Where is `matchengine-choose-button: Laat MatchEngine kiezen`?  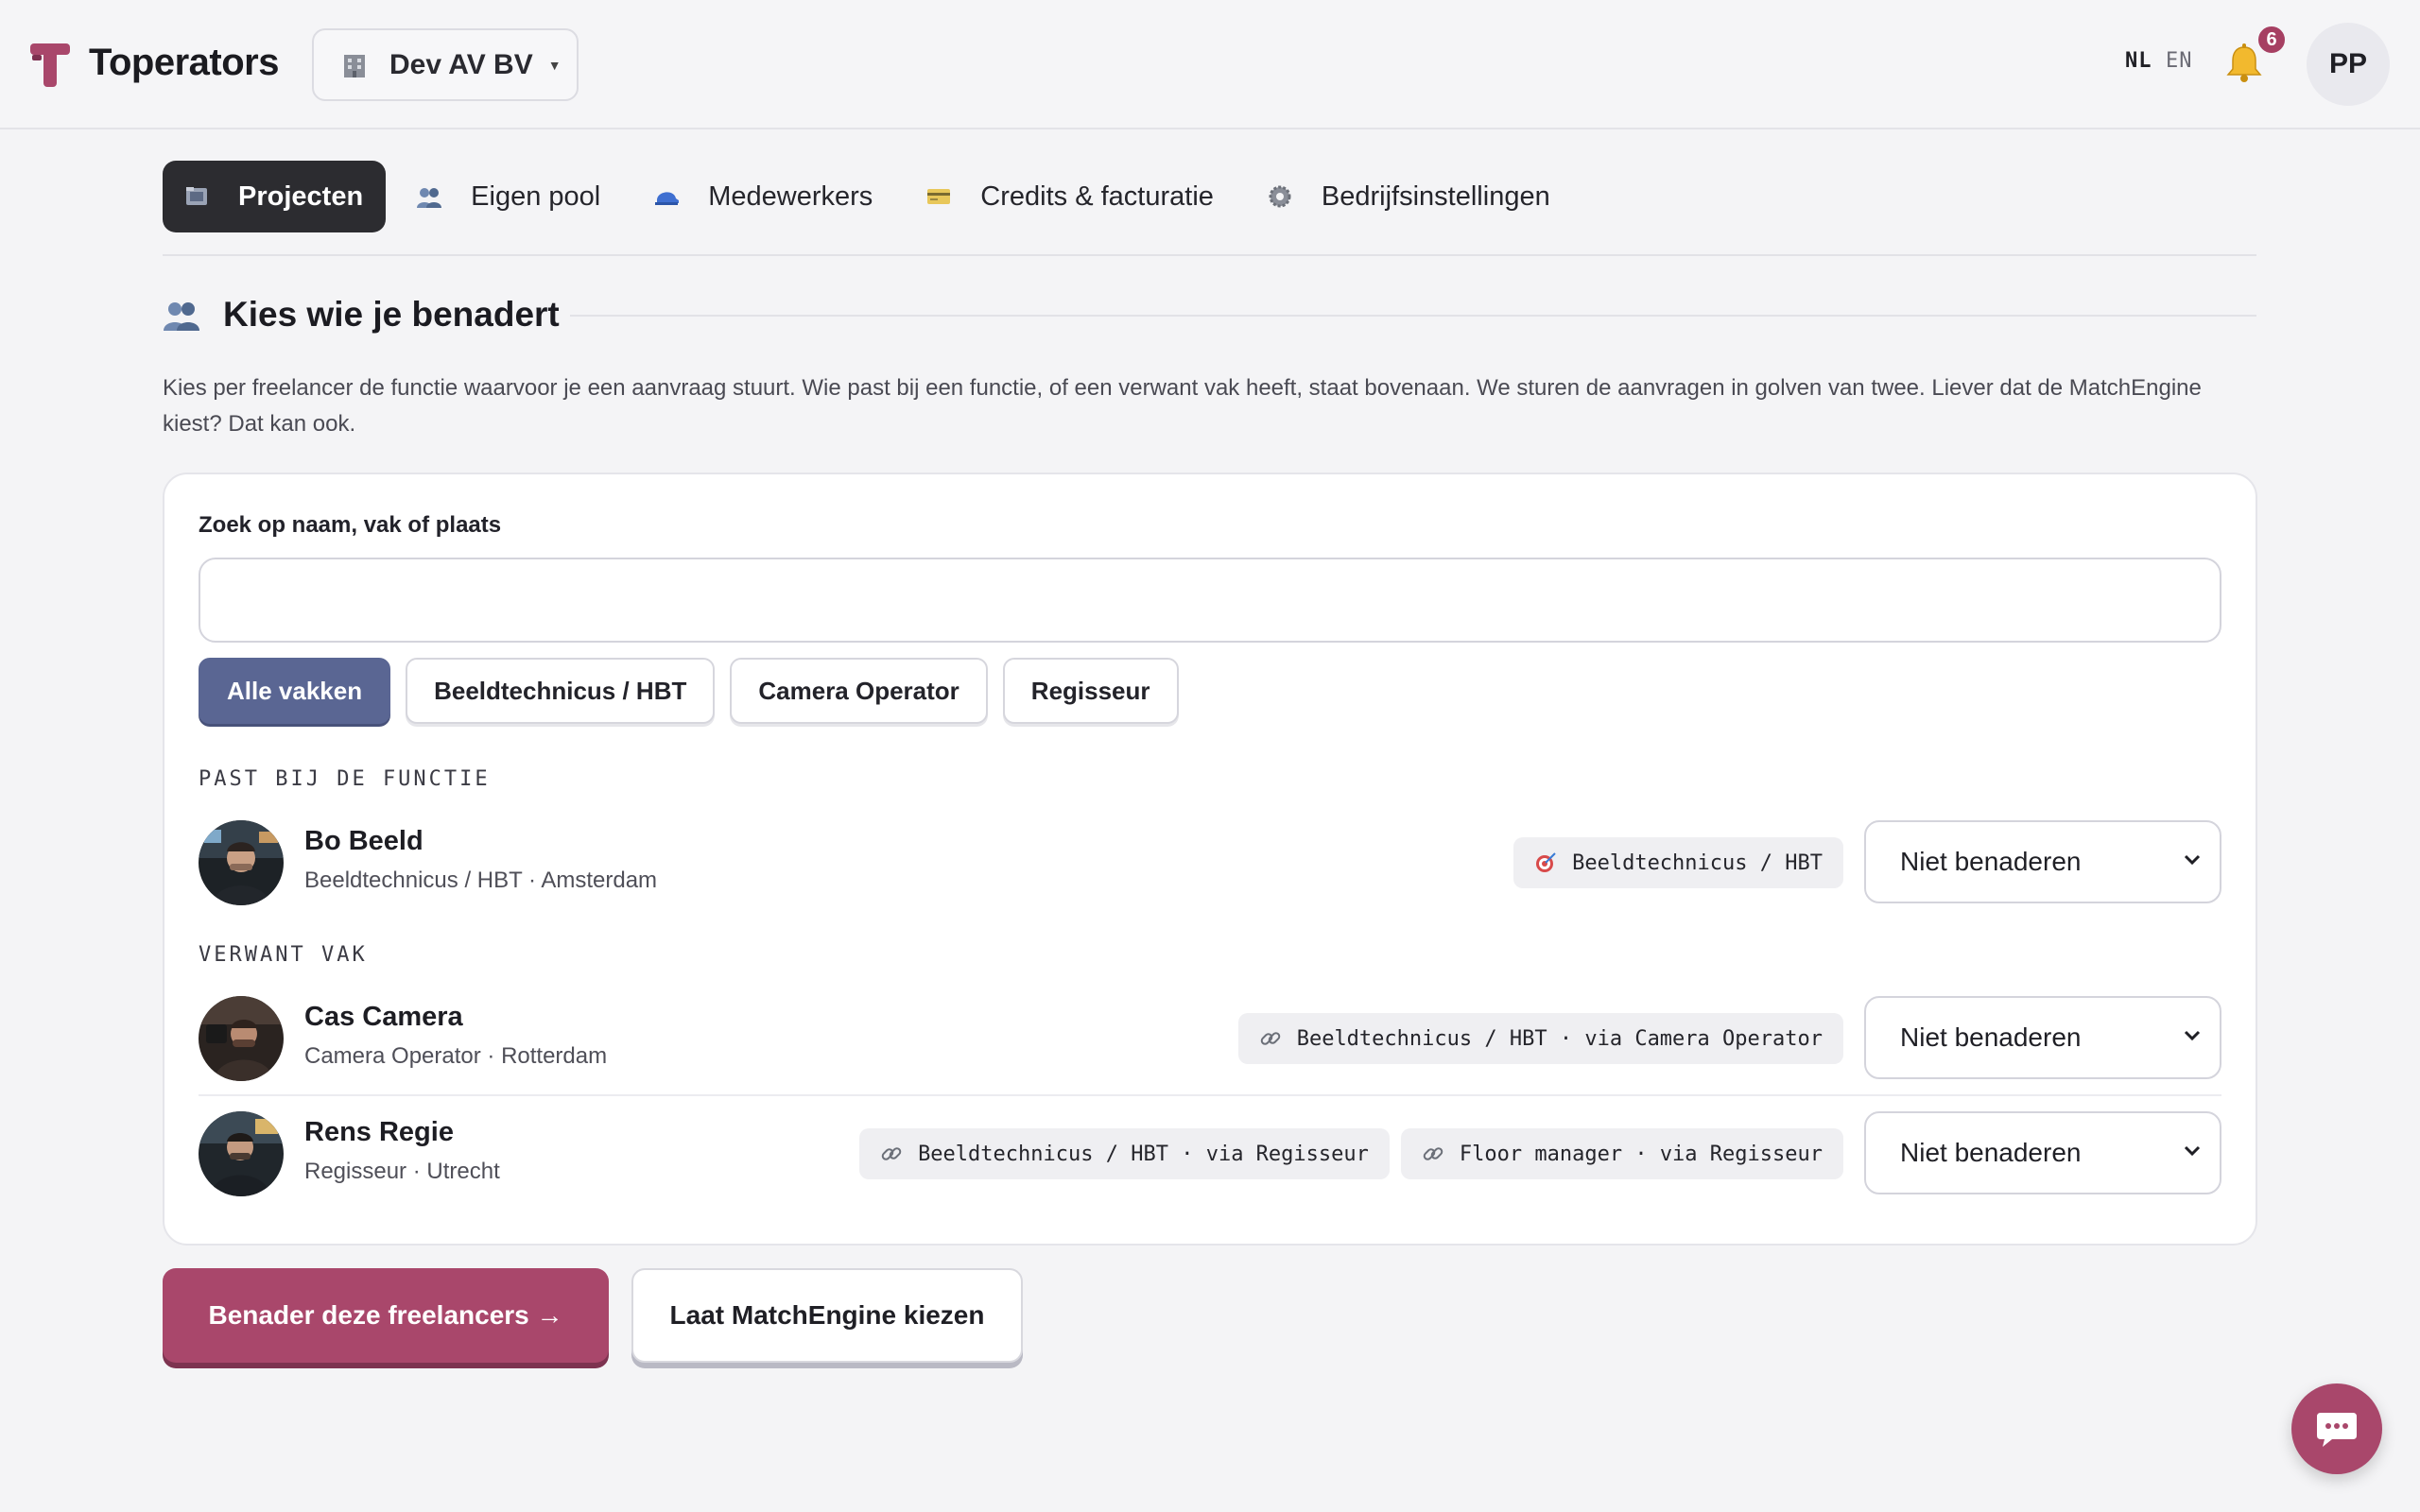 matchengine-choose-button: Laat MatchEngine kiezen is located at coordinates (827, 1315).